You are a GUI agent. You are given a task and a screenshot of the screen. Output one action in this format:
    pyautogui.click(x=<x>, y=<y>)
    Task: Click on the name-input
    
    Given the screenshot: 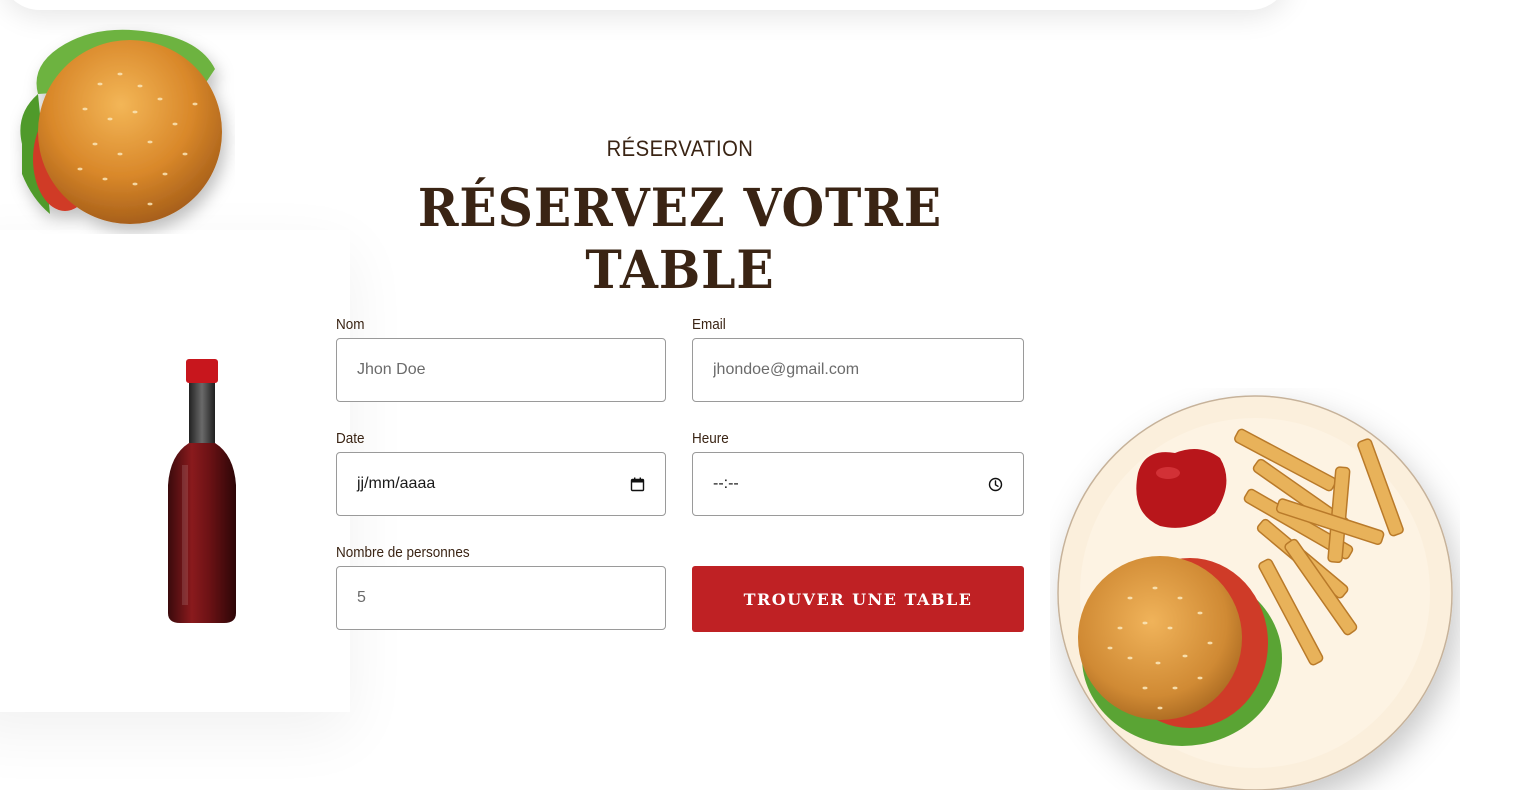 What is the action you would take?
    pyautogui.click(x=501, y=370)
    